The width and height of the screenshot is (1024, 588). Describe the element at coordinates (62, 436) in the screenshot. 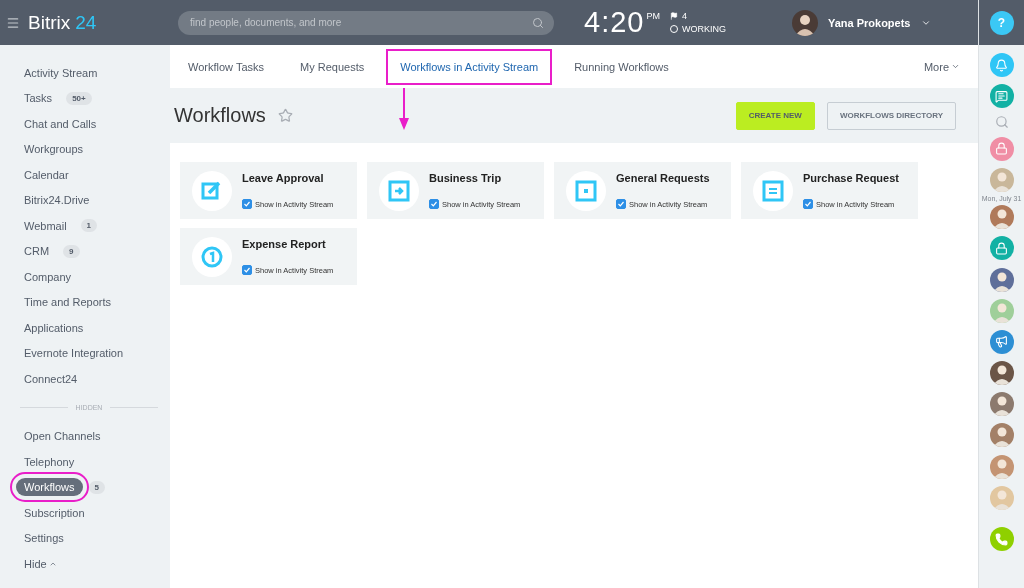

I see `sidebar-item: Open Channels` at that location.